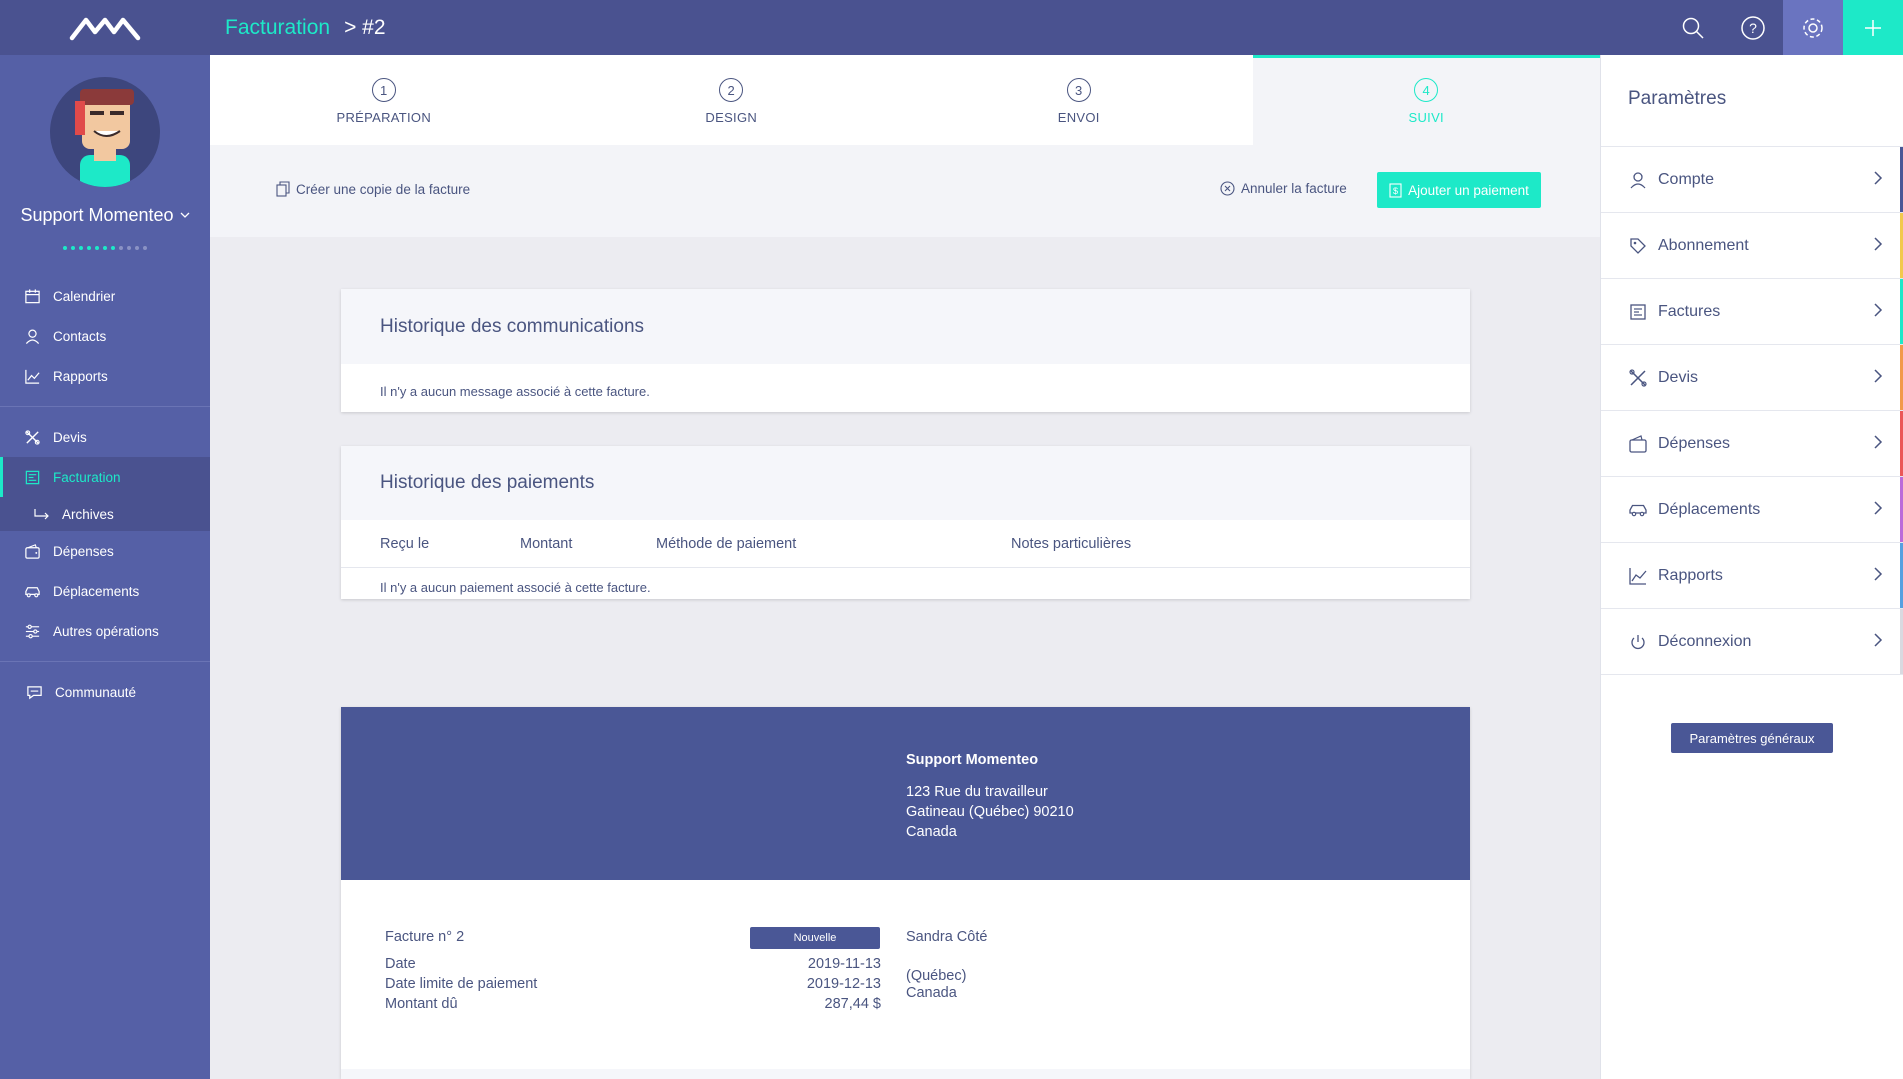  I want to click on settings-item-deplacements: Déplacements, so click(1752, 510).